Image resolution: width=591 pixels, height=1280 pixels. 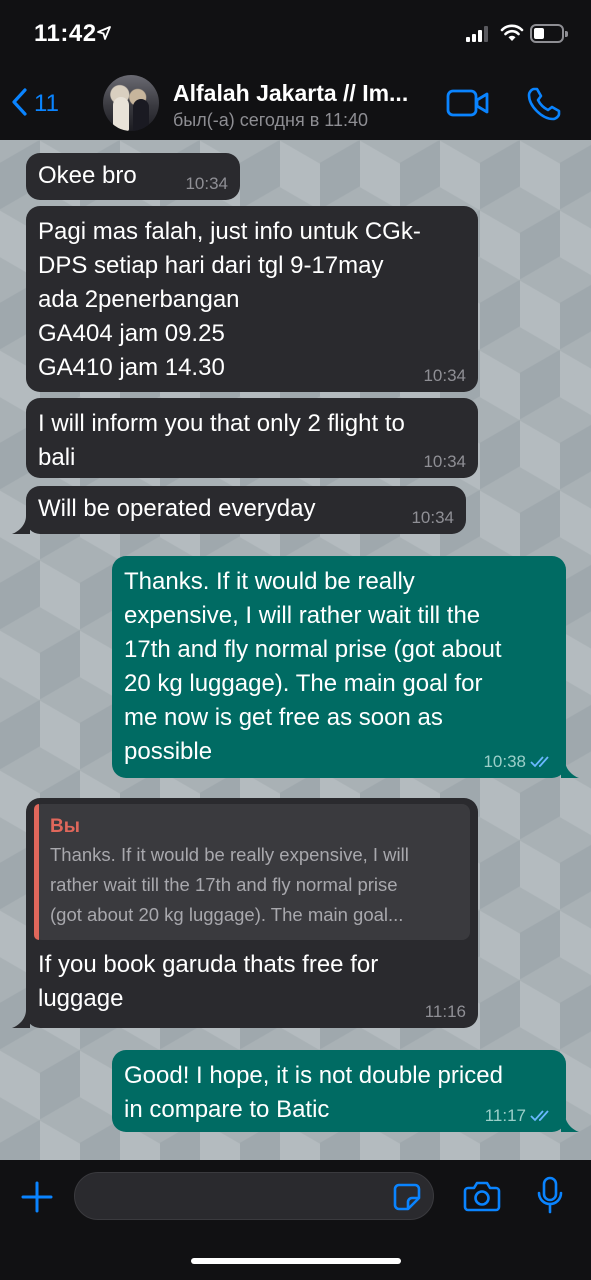 What do you see at coordinates (81, 998) in the screenshot?
I see `message-line: luggage` at bounding box center [81, 998].